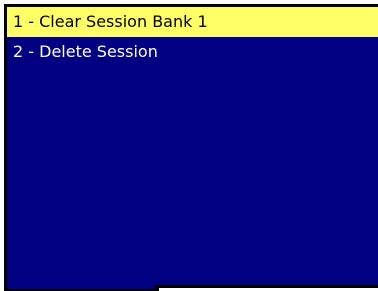 The image size is (378, 291). I want to click on menu-item-delete-session: 2 - Delete Session, so click(192, 52).